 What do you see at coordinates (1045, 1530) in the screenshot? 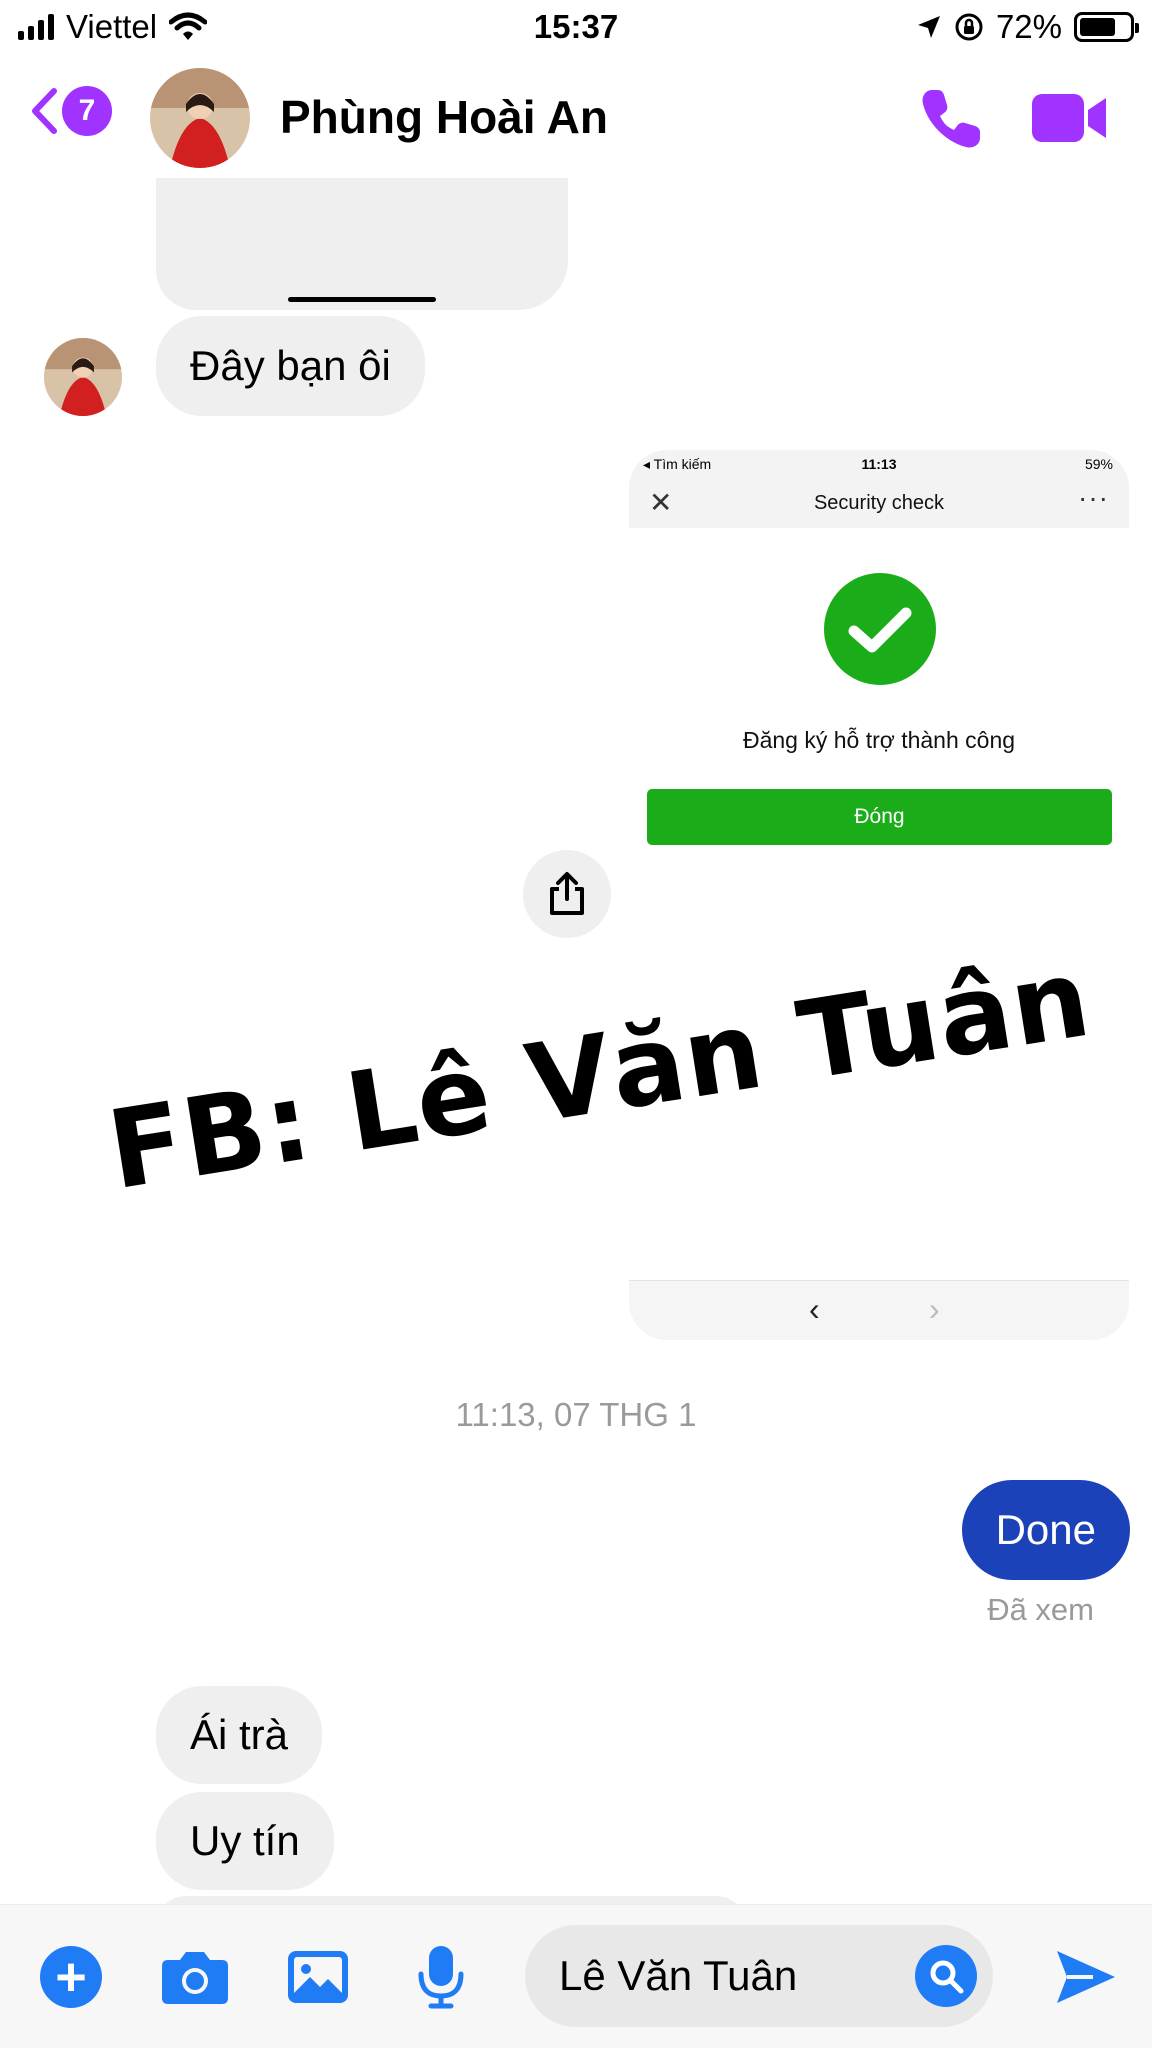
I see `outgoing-message: Done` at bounding box center [1045, 1530].